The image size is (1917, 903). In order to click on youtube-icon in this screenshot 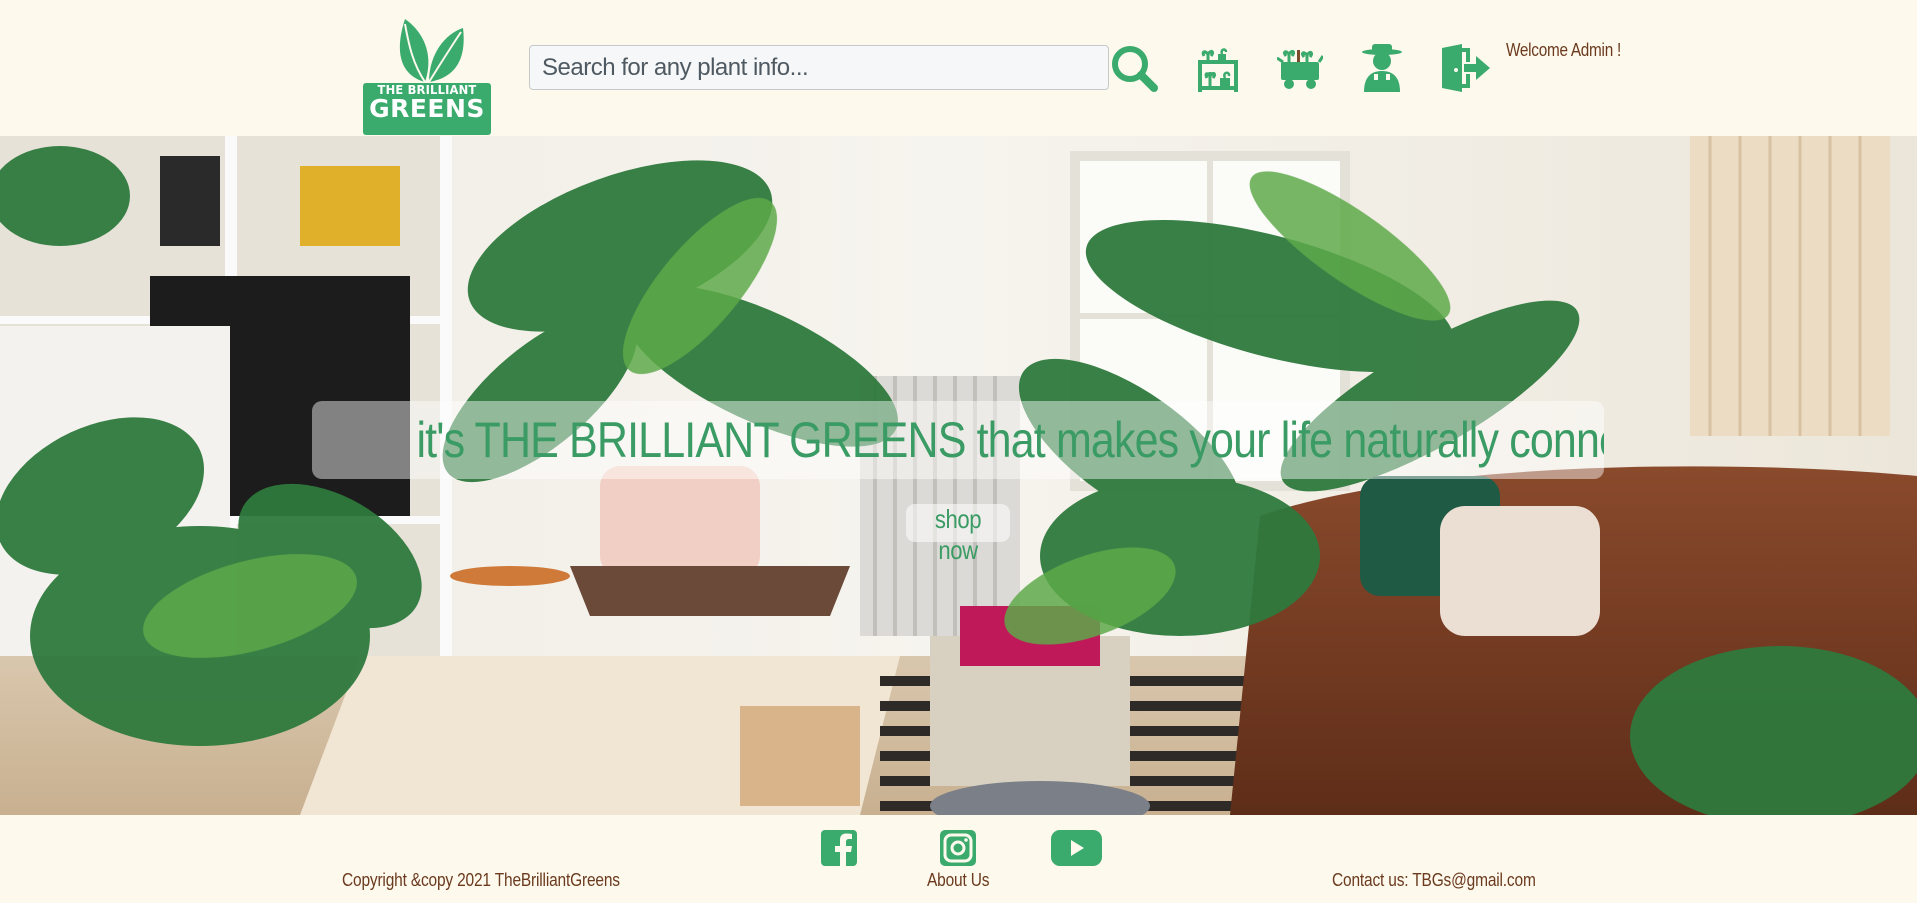, I will do `click(1076, 848)`.